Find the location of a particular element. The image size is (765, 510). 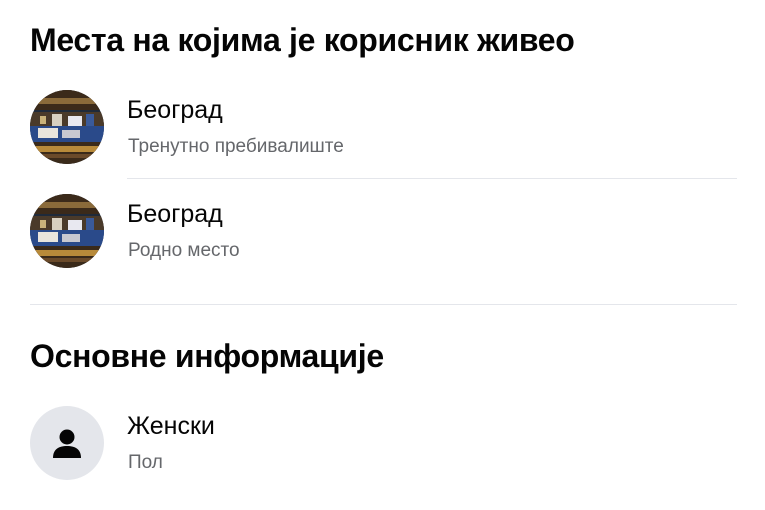

gender-label: Пол is located at coordinates (145, 462).